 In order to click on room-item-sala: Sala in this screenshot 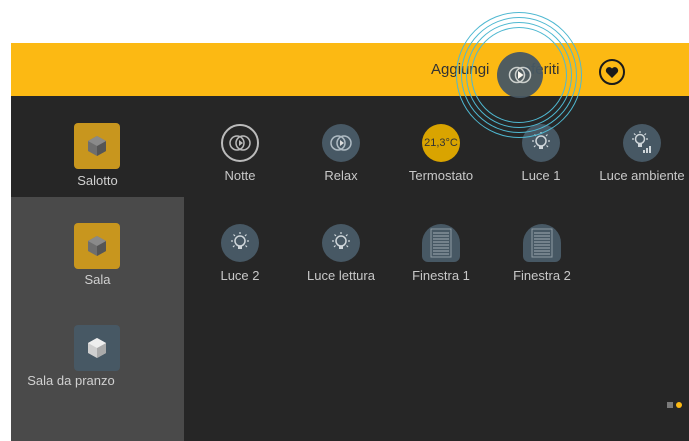, I will do `click(97, 253)`.